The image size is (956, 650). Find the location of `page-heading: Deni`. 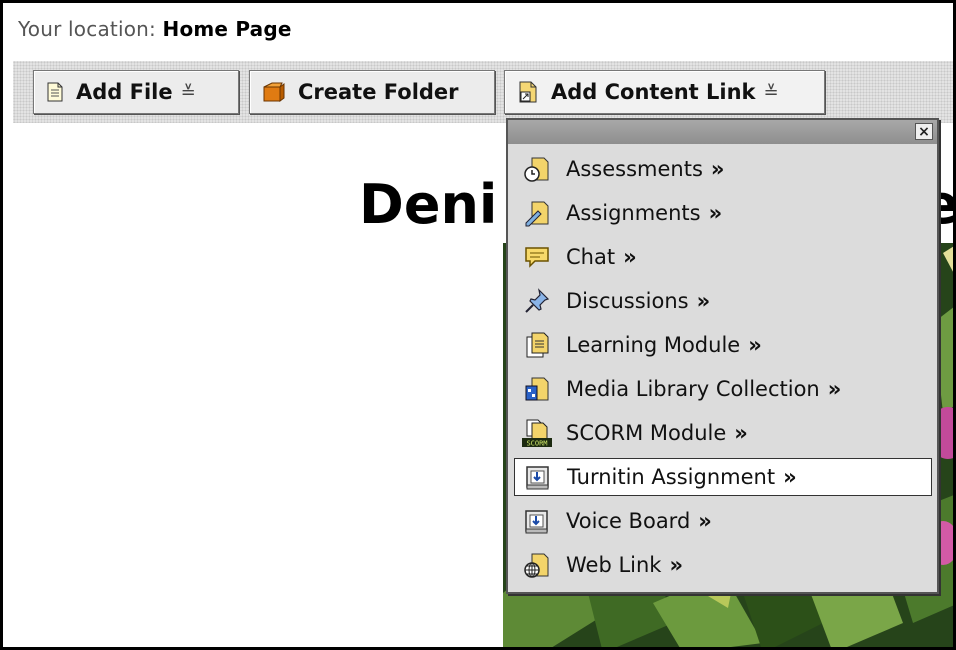

page-heading: Deni is located at coordinates (428, 204).